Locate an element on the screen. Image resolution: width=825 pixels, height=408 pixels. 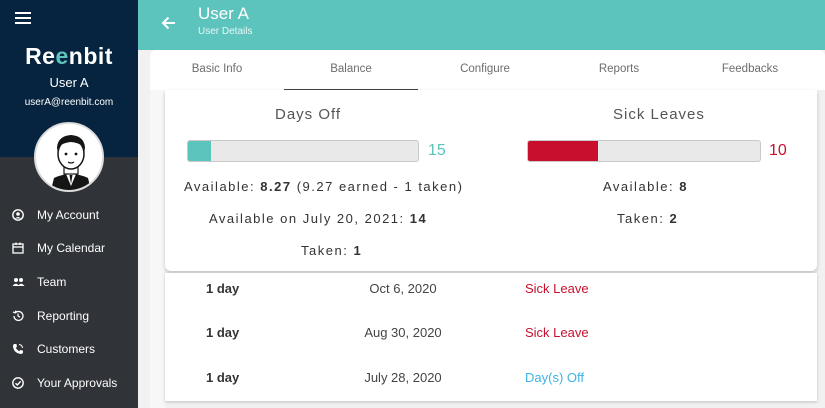
days-off-title: Days Off is located at coordinates (308, 114).